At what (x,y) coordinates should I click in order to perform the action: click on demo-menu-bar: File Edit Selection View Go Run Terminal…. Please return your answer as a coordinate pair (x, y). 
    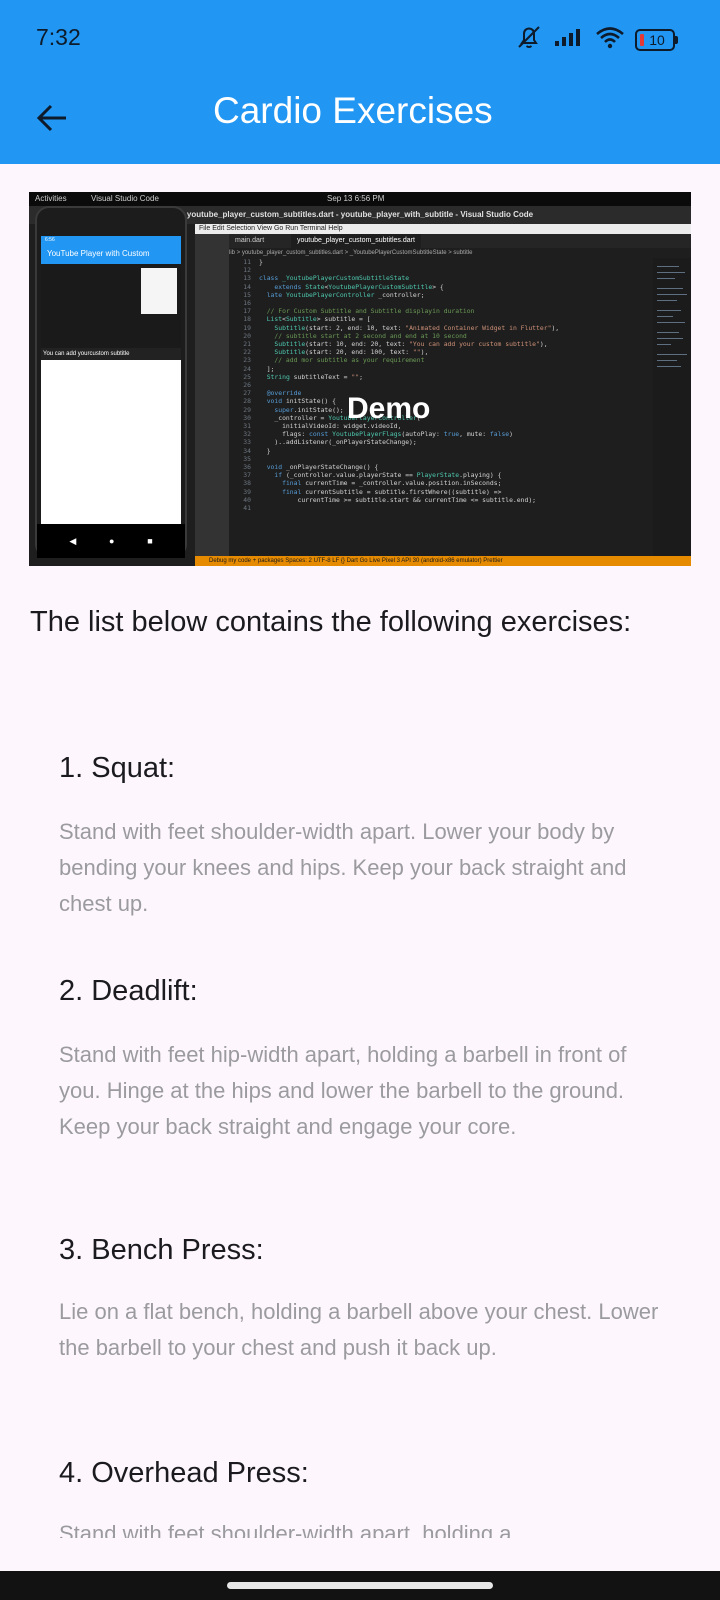
    Looking at the image, I should click on (443, 229).